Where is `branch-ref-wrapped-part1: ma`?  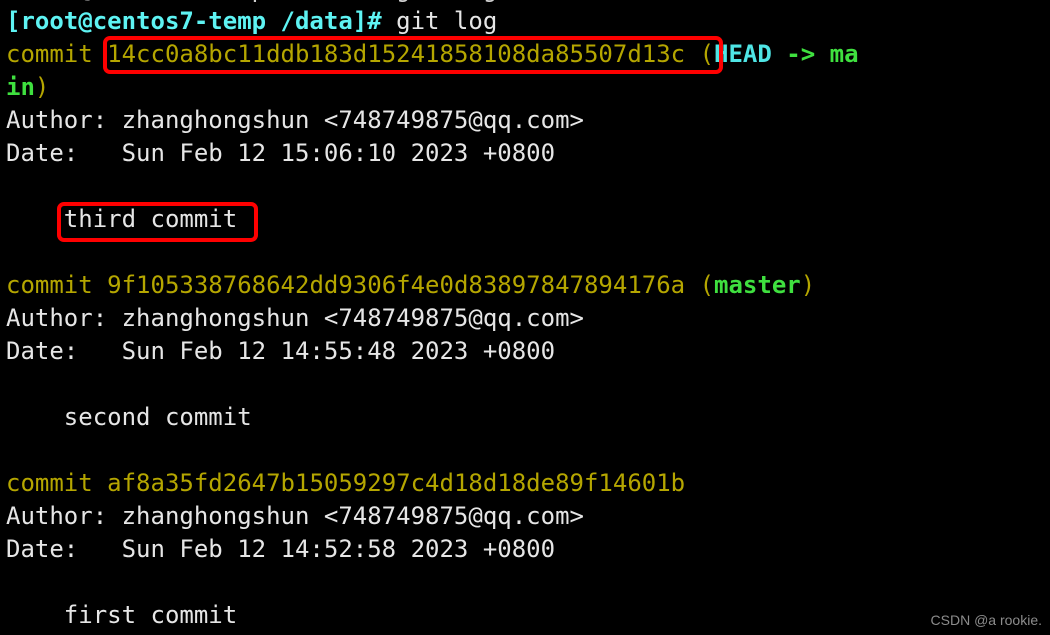
branch-ref-wrapped-part1: ma is located at coordinates (844, 54).